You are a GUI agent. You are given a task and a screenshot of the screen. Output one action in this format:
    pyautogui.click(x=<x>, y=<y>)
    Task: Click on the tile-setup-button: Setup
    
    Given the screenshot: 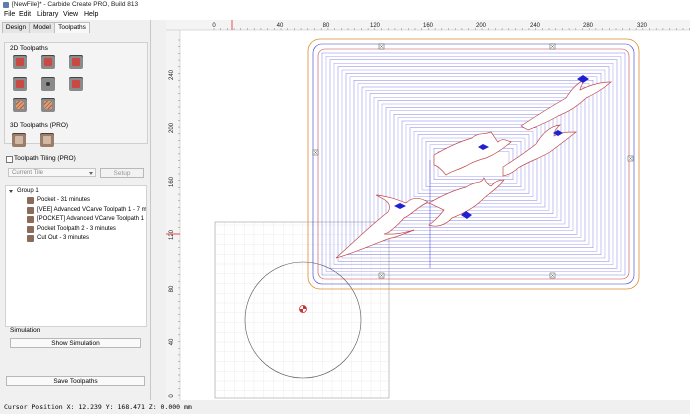 What is the action you would take?
    pyautogui.click(x=122, y=173)
    